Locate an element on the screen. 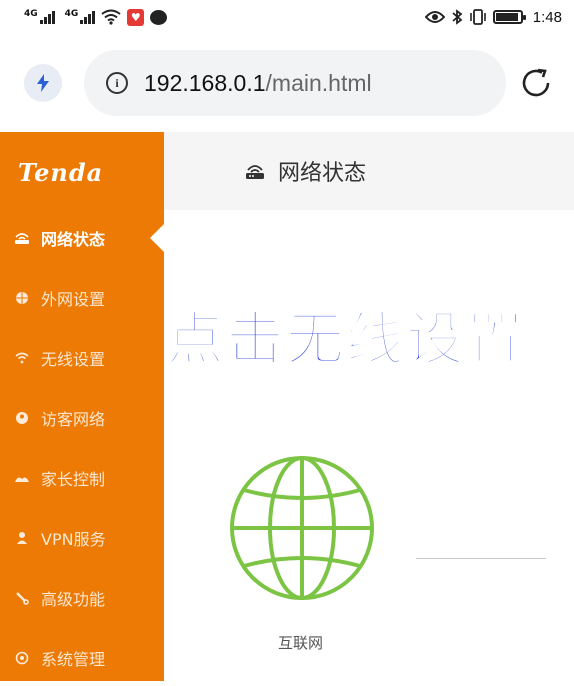  url-path: /main.html is located at coordinates (318, 82).